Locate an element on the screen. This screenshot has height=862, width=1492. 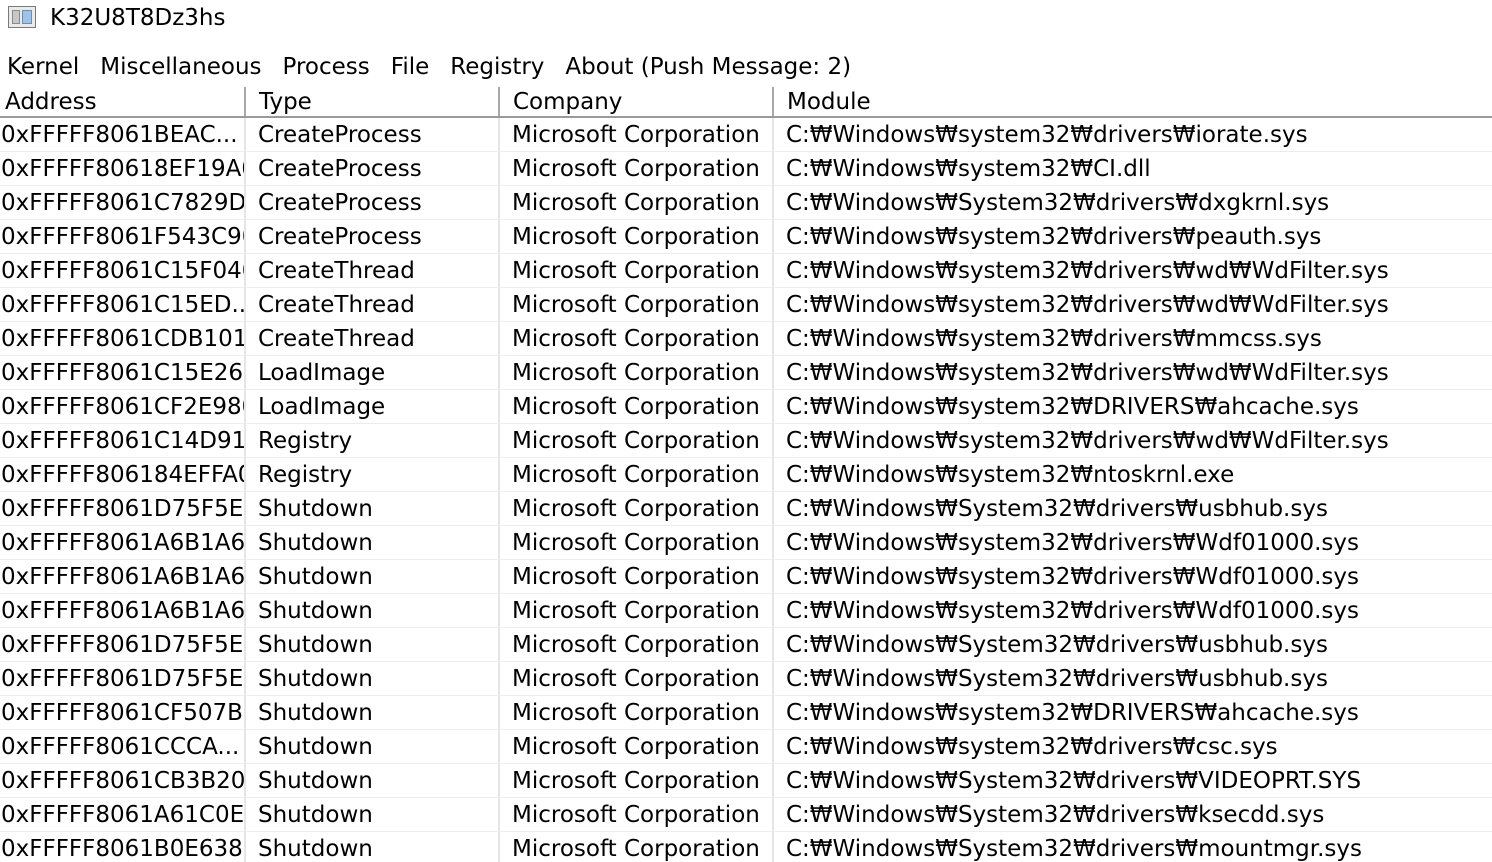
type-cell: CreateProcess is located at coordinates (373, 169).